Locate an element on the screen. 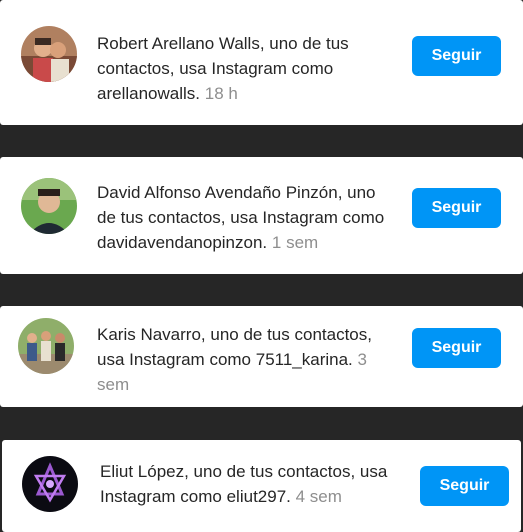  purple-logo-icon is located at coordinates (50, 484).